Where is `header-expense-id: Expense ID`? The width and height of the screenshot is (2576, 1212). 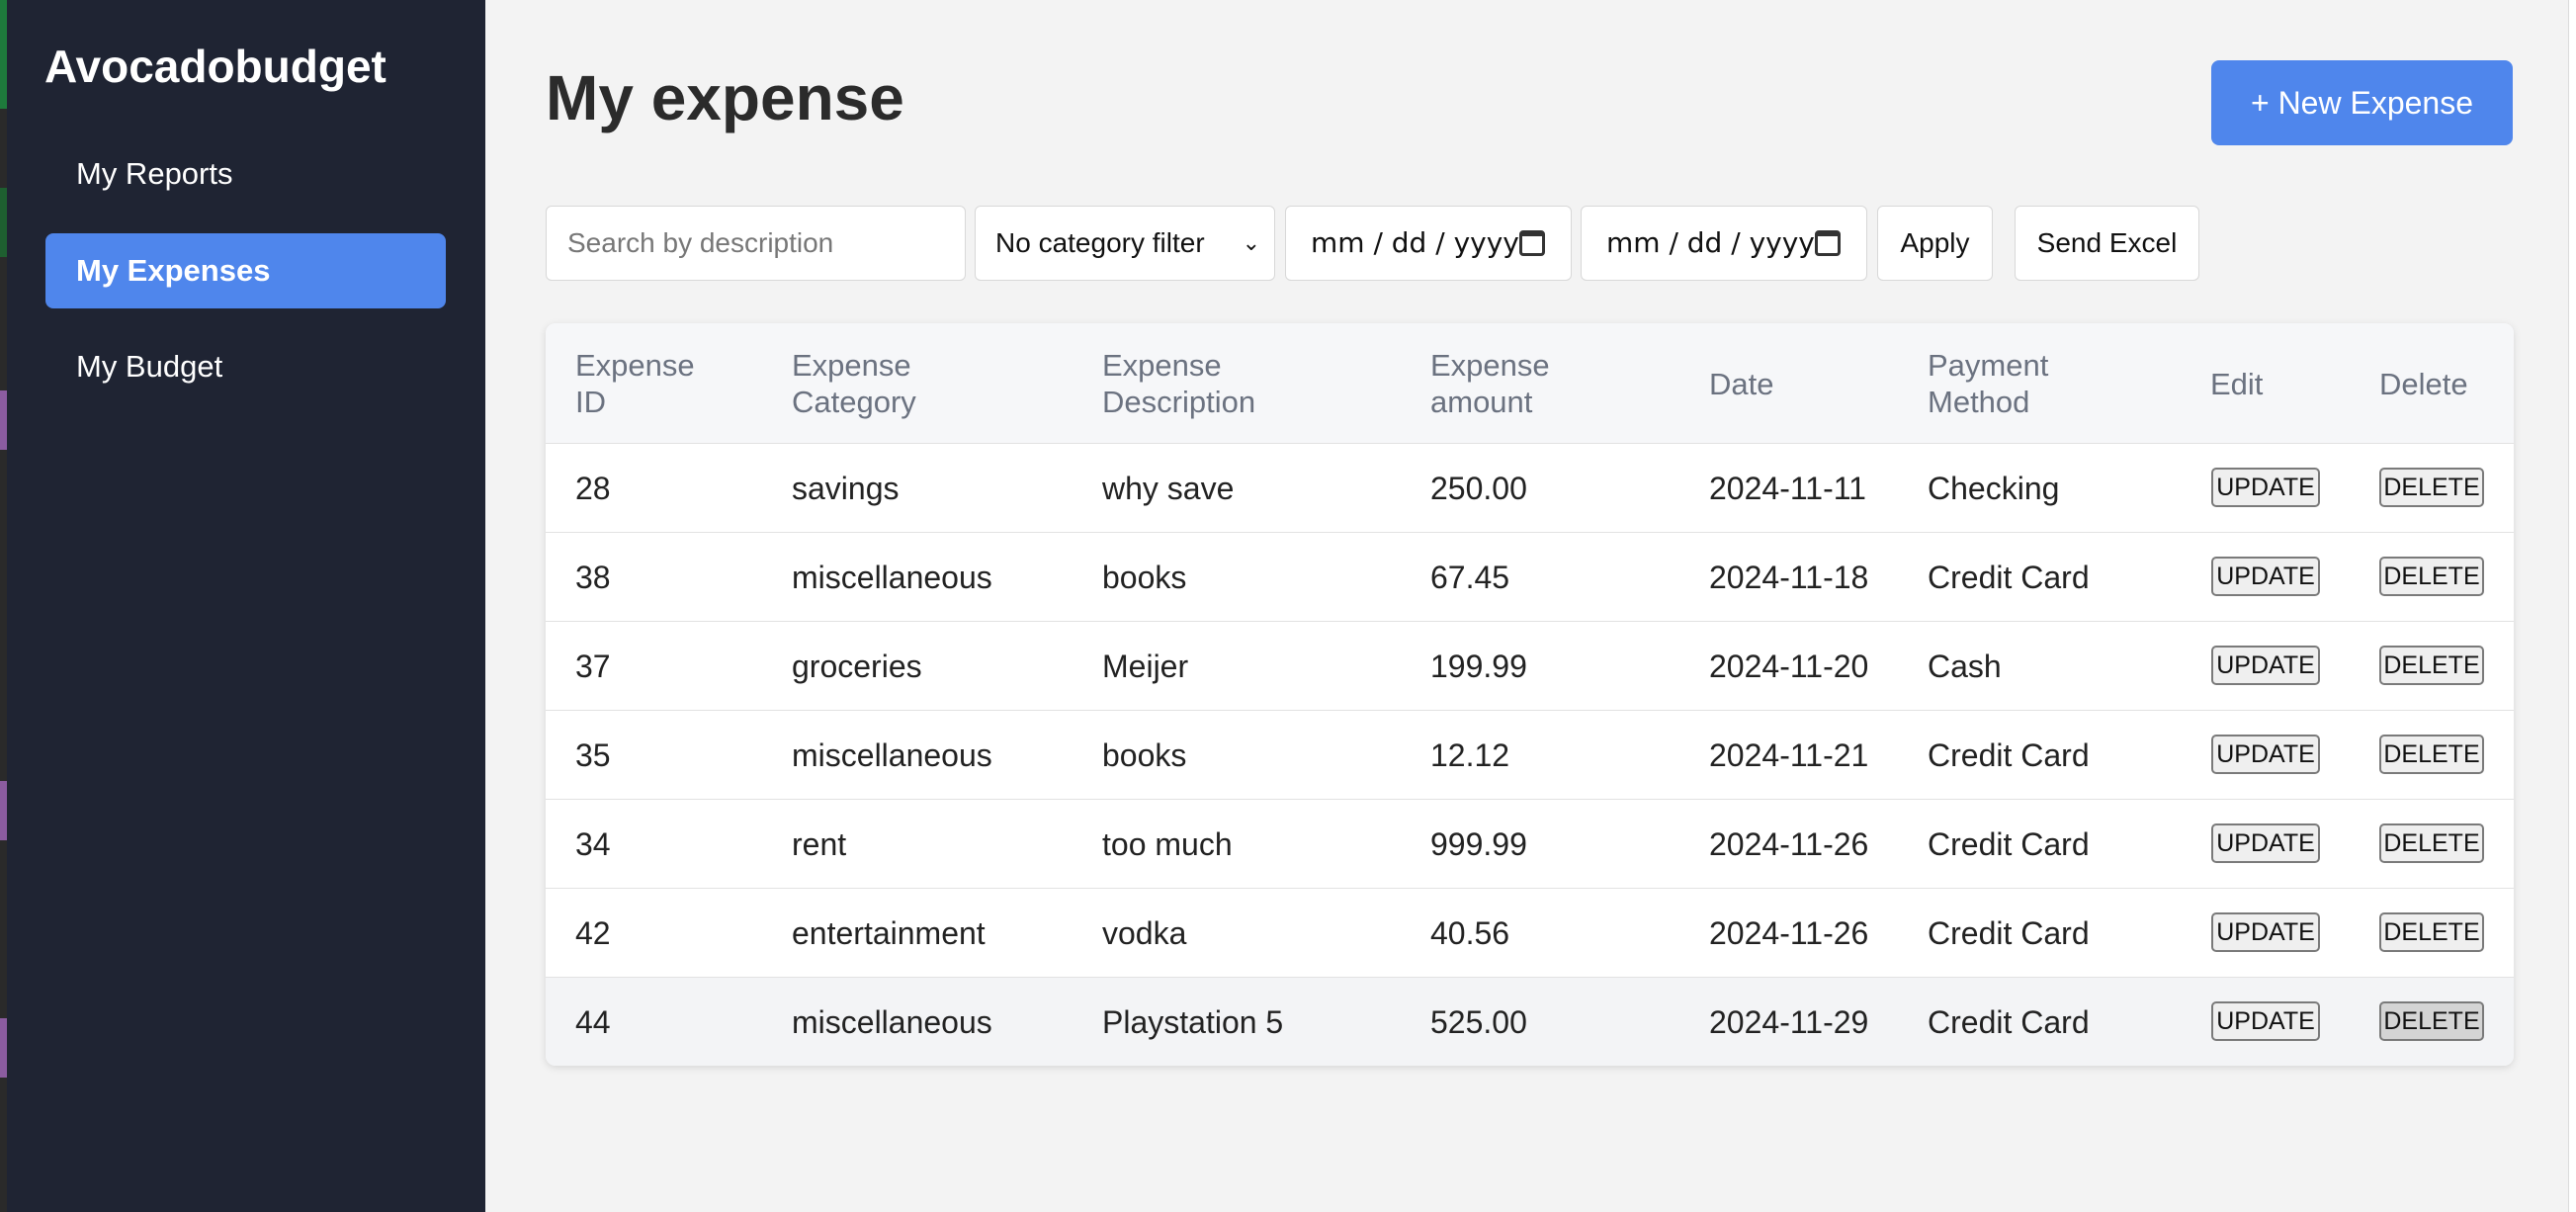 header-expense-id: Expense ID is located at coordinates (635, 384).